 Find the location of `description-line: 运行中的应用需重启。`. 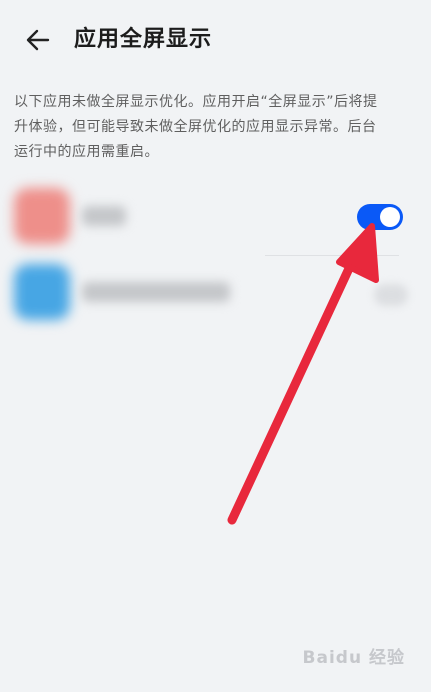

description-line: 运行中的应用需重启。 is located at coordinates (86, 152).